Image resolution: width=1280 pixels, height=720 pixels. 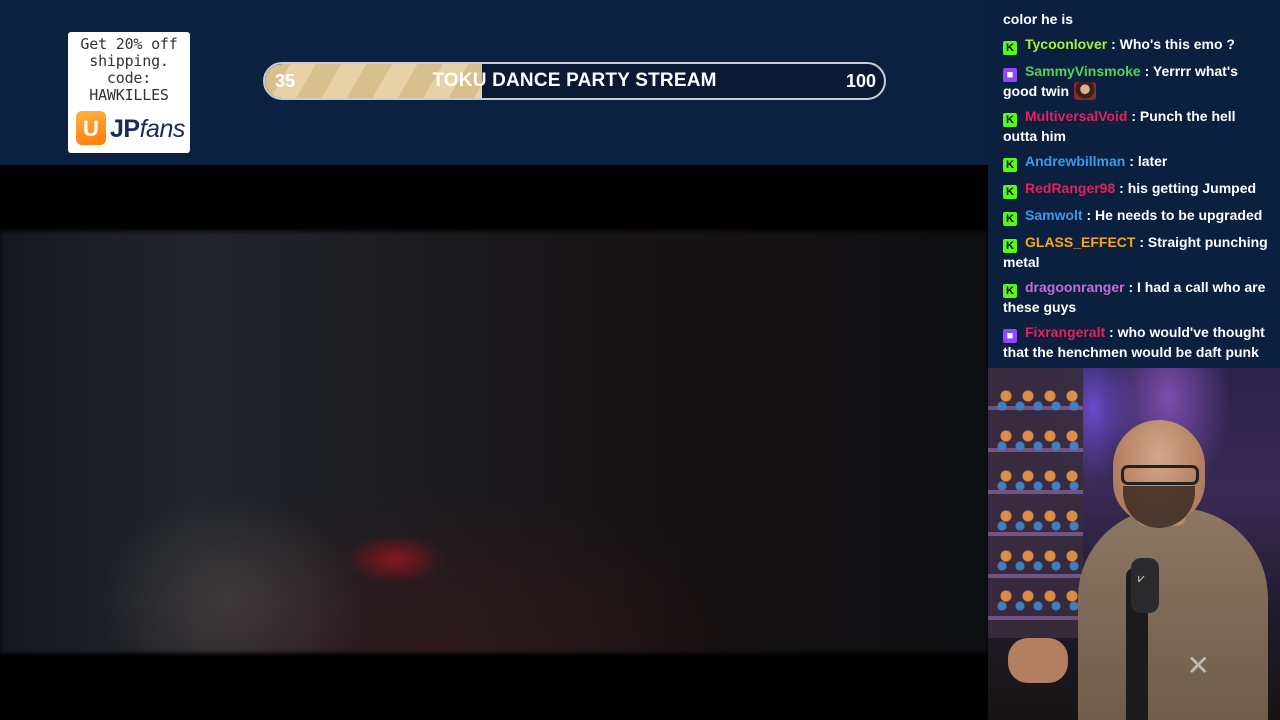 I want to click on goal-title: TOKU DANCE PARTY STREAM, so click(x=574, y=80).